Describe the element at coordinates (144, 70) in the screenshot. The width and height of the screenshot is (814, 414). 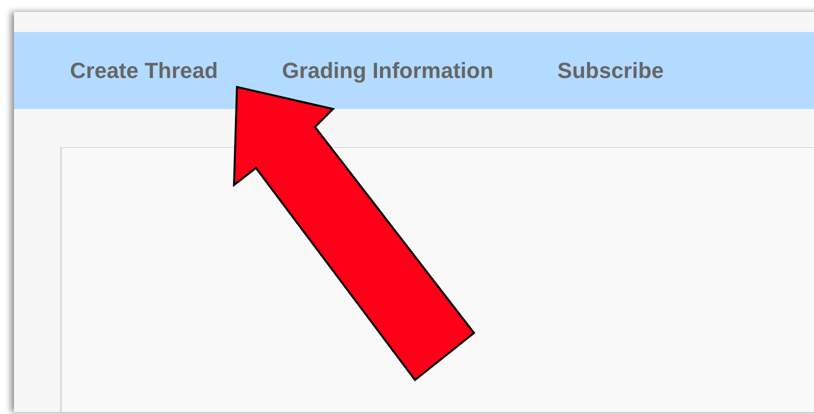
I see `nav-link: Create Thread` at that location.